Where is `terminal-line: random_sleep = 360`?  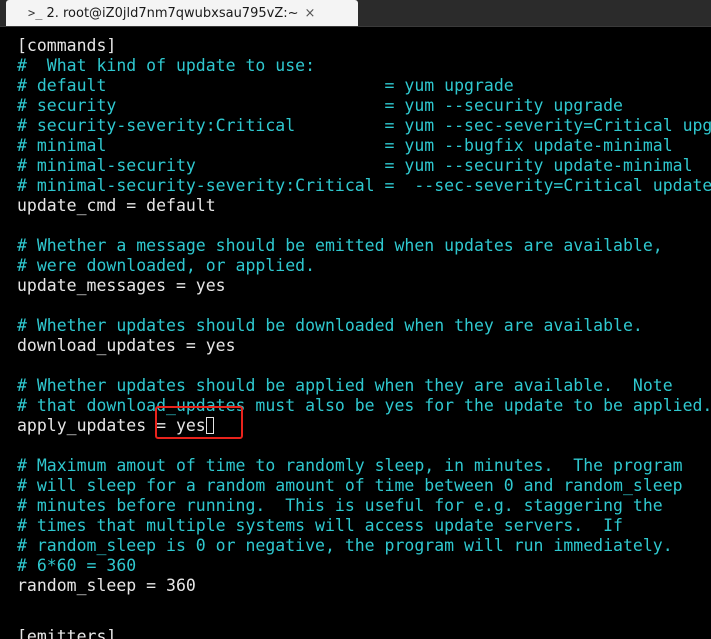 terminal-line: random_sleep = 360 is located at coordinates (364, 586).